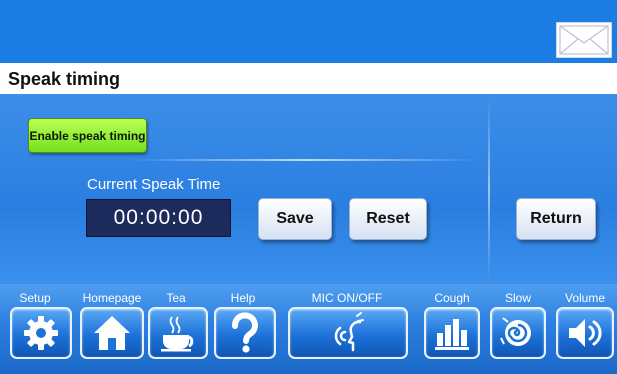 The image size is (617, 374). I want to click on nav-label-setup: Setup, so click(35, 298).